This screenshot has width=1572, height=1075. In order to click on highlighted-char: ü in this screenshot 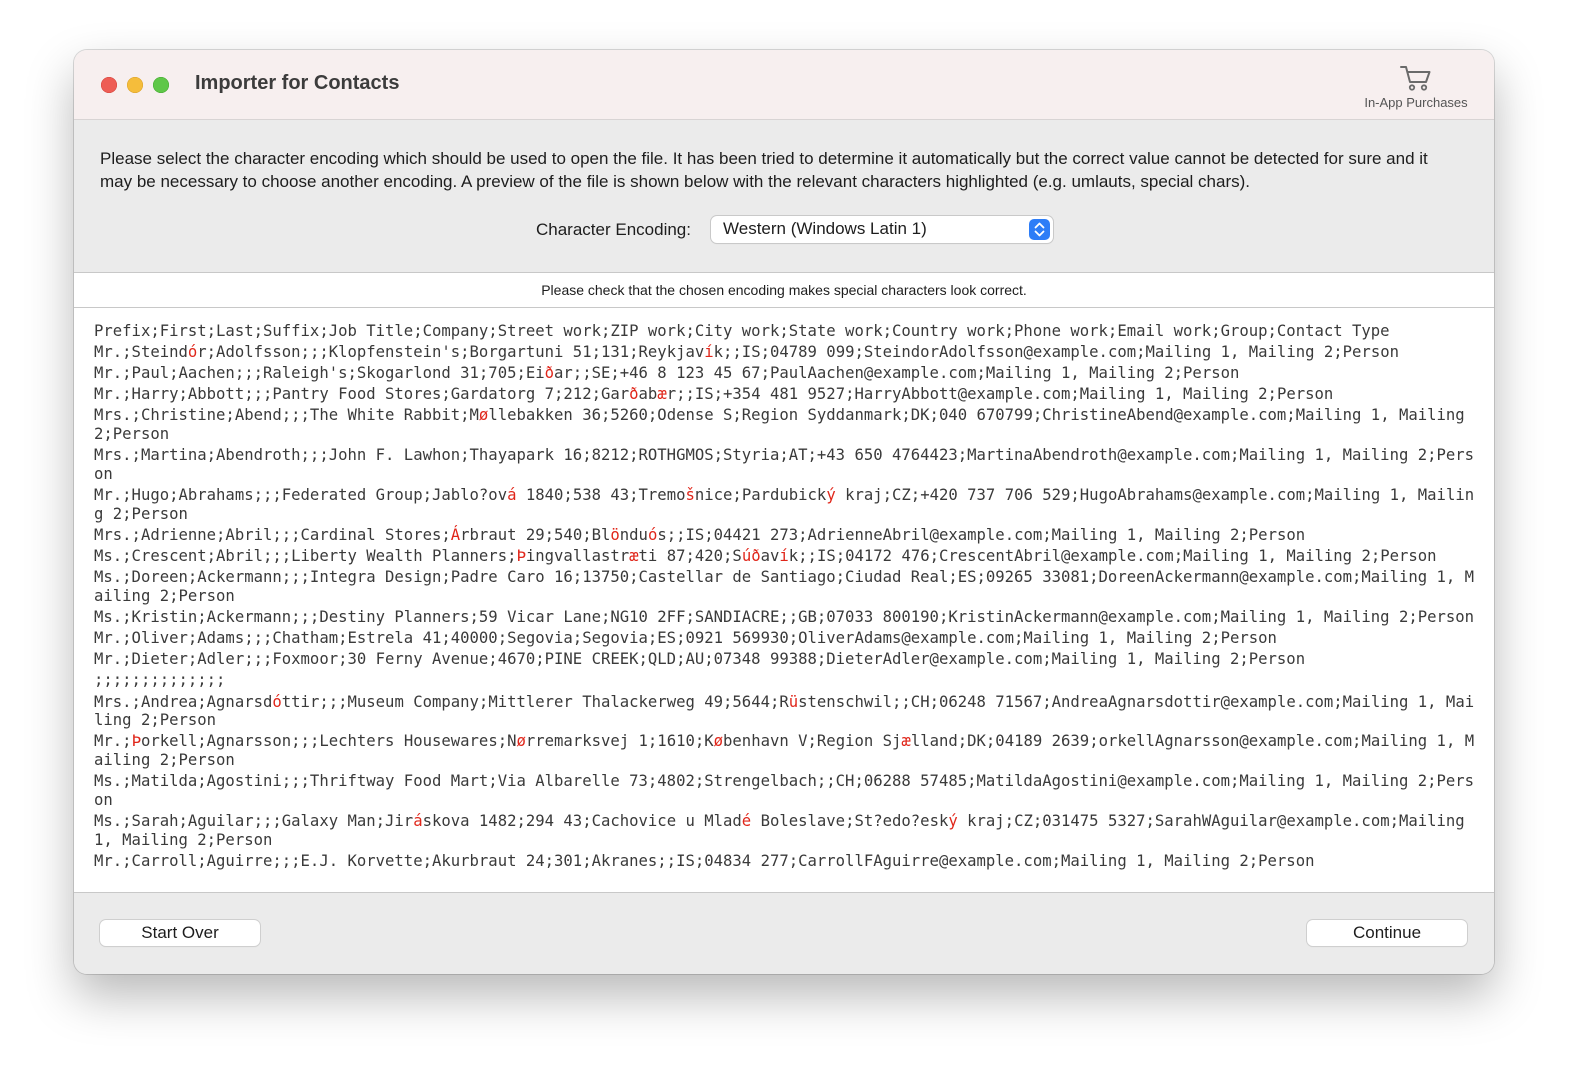, I will do `click(793, 701)`.